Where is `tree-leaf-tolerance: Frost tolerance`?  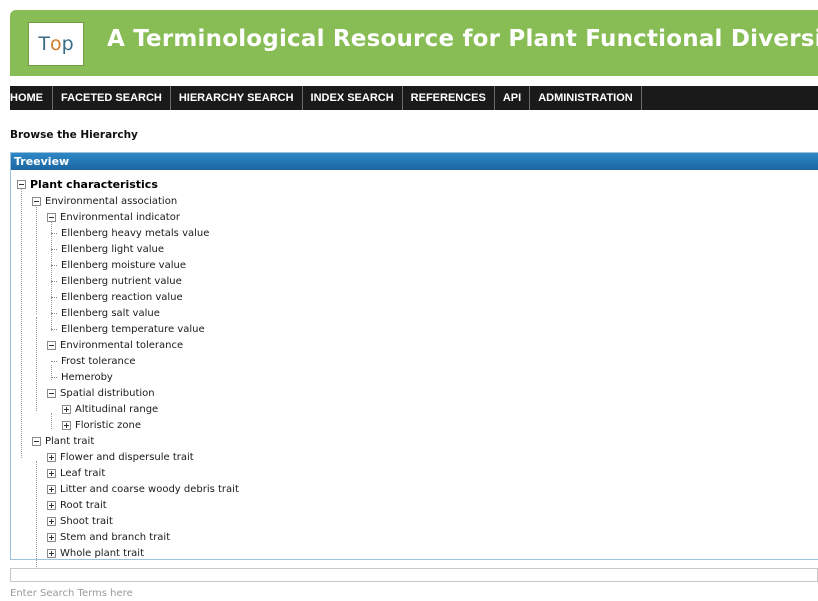
tree-leaf-tolerance: Frost tolerance is located at coordinates (93, 361).